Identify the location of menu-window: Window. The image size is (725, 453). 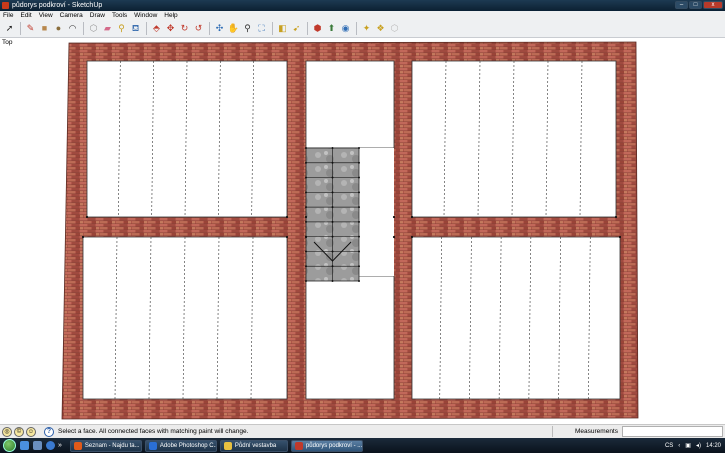
(145, 15).